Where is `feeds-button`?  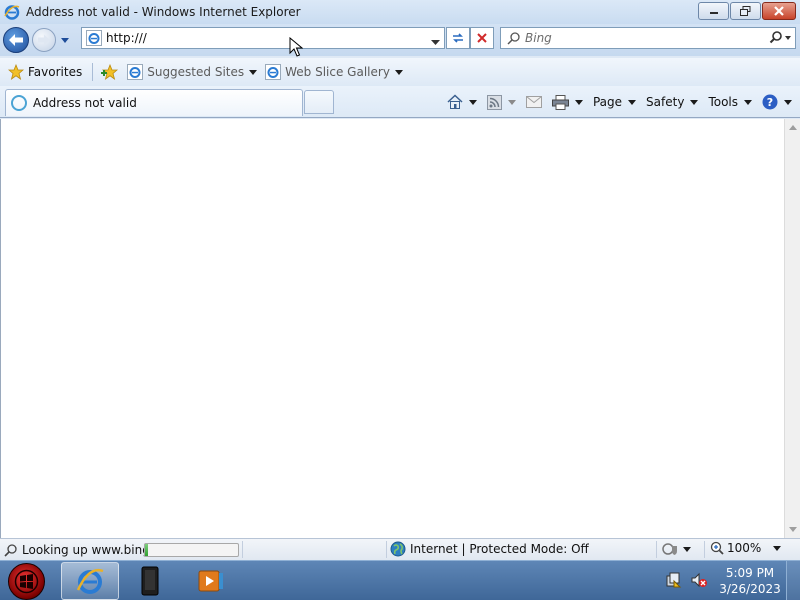 feeds-button is located at coordinates (501, 102).